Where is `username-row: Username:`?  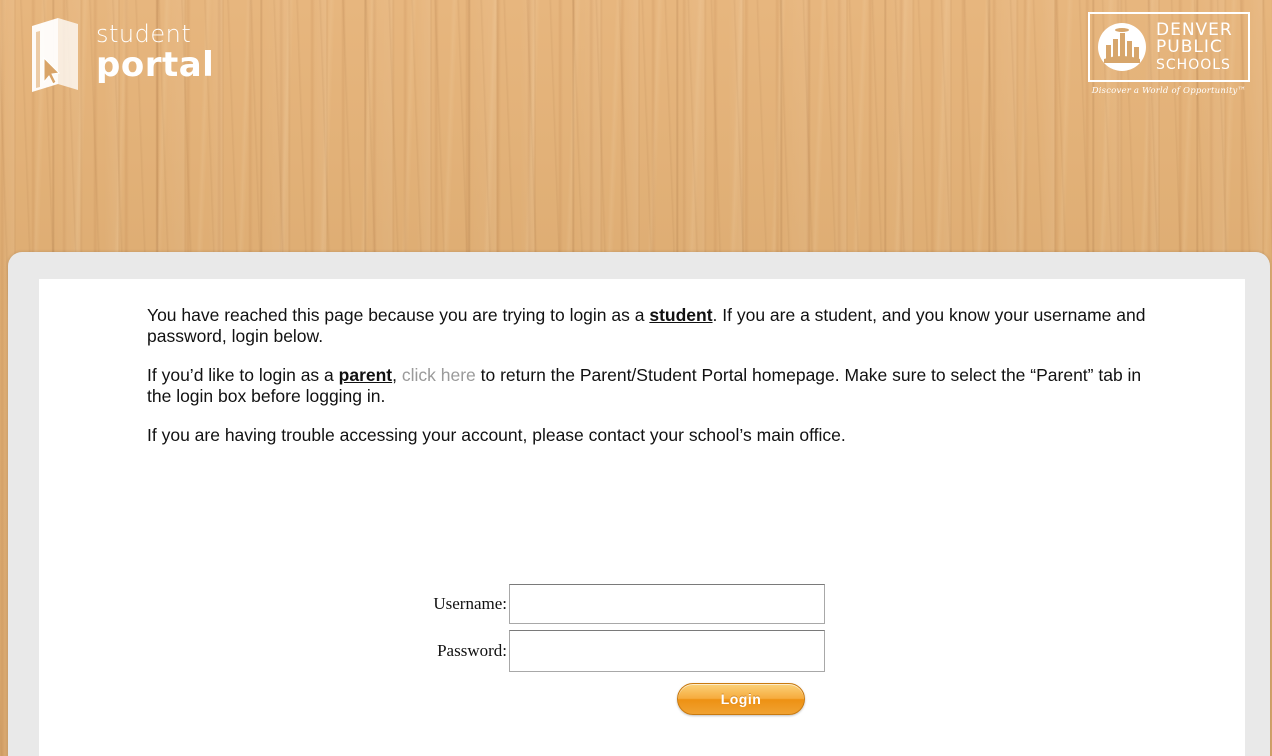 username-row: Username: is located at coordinates (606, 604).